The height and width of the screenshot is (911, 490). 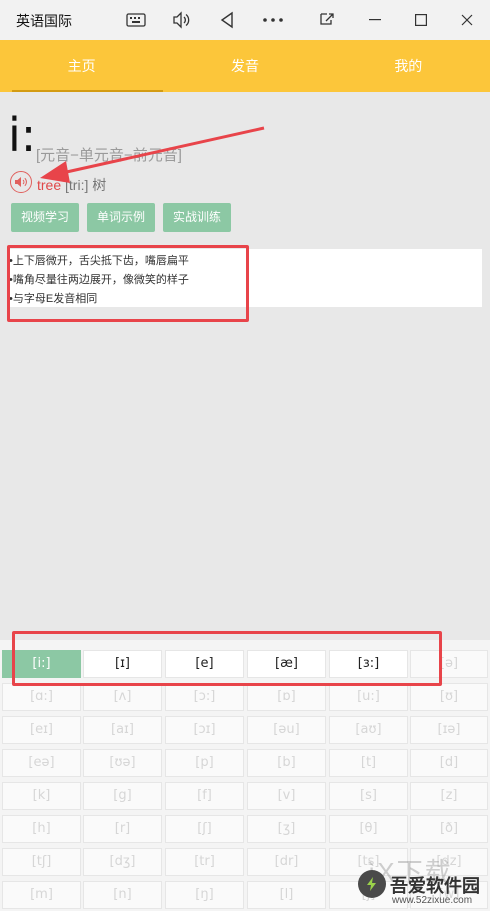 What do you see at coordinates (204, 829) in the screenshot?
I see `phoneme-cell: [ʃ]` at bounding box center [204, 829].